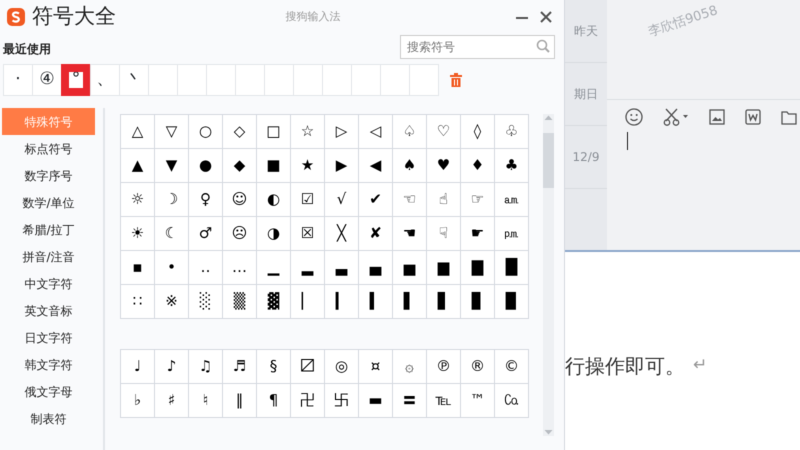 The width and height of the screenshot is (800, 450). What do you see at coordinates (48, 283) in the screenshot?
I see `category-tab: 中文字符` at bounding box center [48, 283].